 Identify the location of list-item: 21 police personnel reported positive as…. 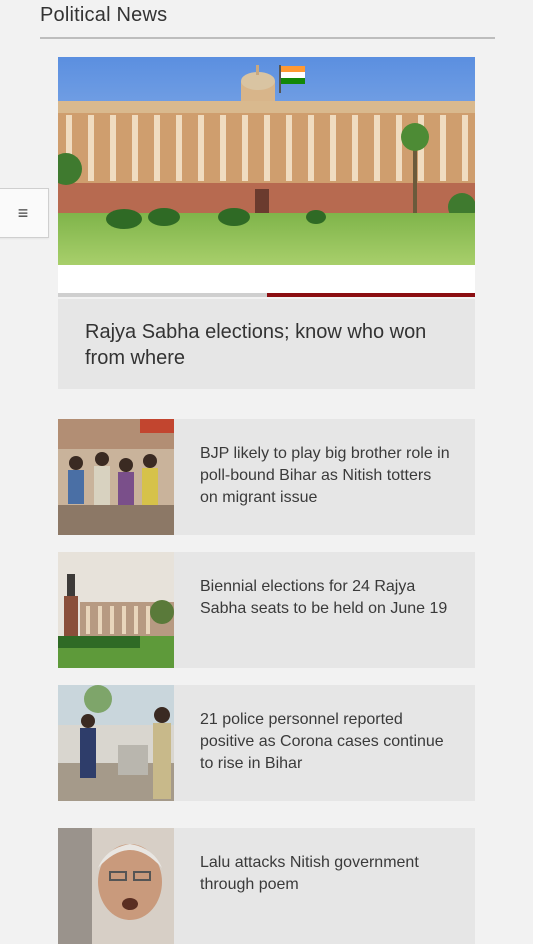
(266, 743).